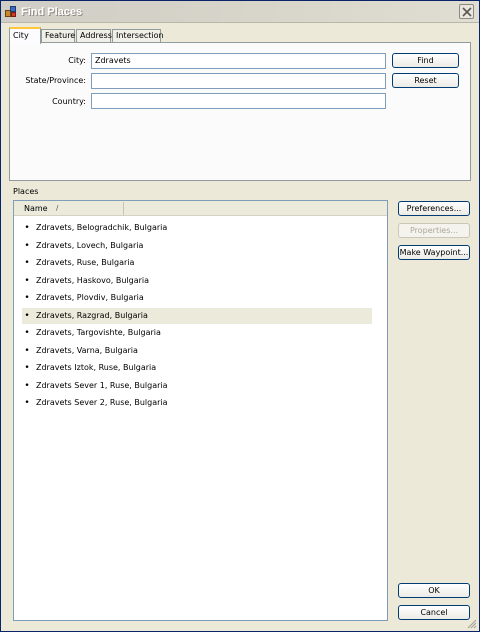  What do you see at coordinates (26, 191) in the screenshot?
I see `places-label: Places` at bounding box center [26, 191].